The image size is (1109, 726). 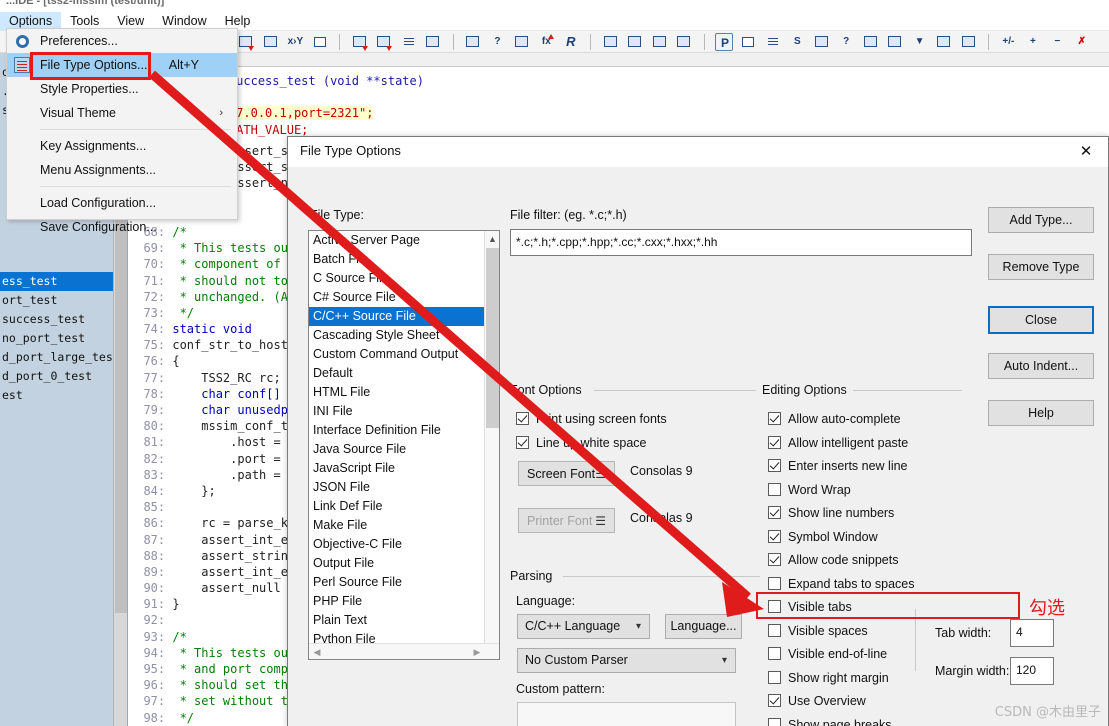 What do you see at coordinates (591, 419) in the screenshot?
I see `checkbox-print-using-screen-fonts: Print using screen fonts` at bounding box center [591, 419].